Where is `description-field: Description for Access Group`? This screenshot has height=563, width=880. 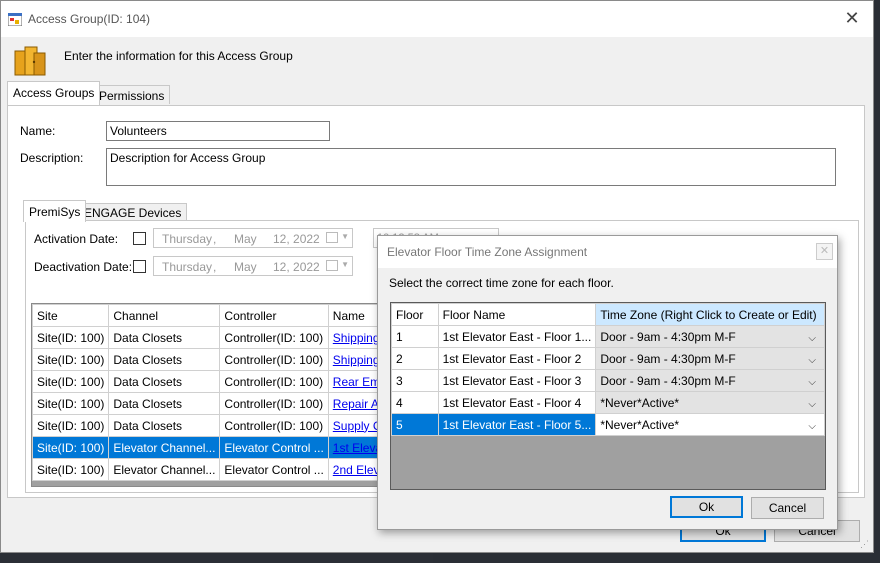 description-field: Description for Access Group is located at coordinates (471, 167).